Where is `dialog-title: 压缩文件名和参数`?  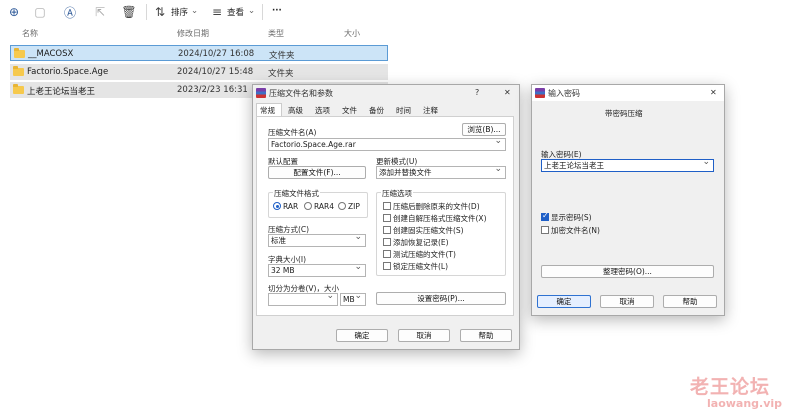
dialog-title: 压缩文件名和参数 is located at coordinates (301, 93).